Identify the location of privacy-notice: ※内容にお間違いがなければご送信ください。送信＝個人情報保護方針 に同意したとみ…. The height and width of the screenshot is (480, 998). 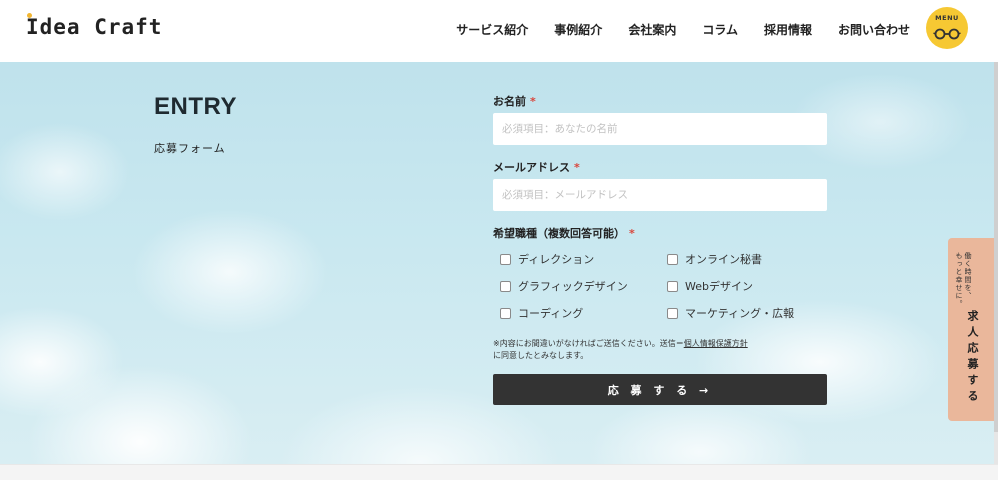
(660, 350).